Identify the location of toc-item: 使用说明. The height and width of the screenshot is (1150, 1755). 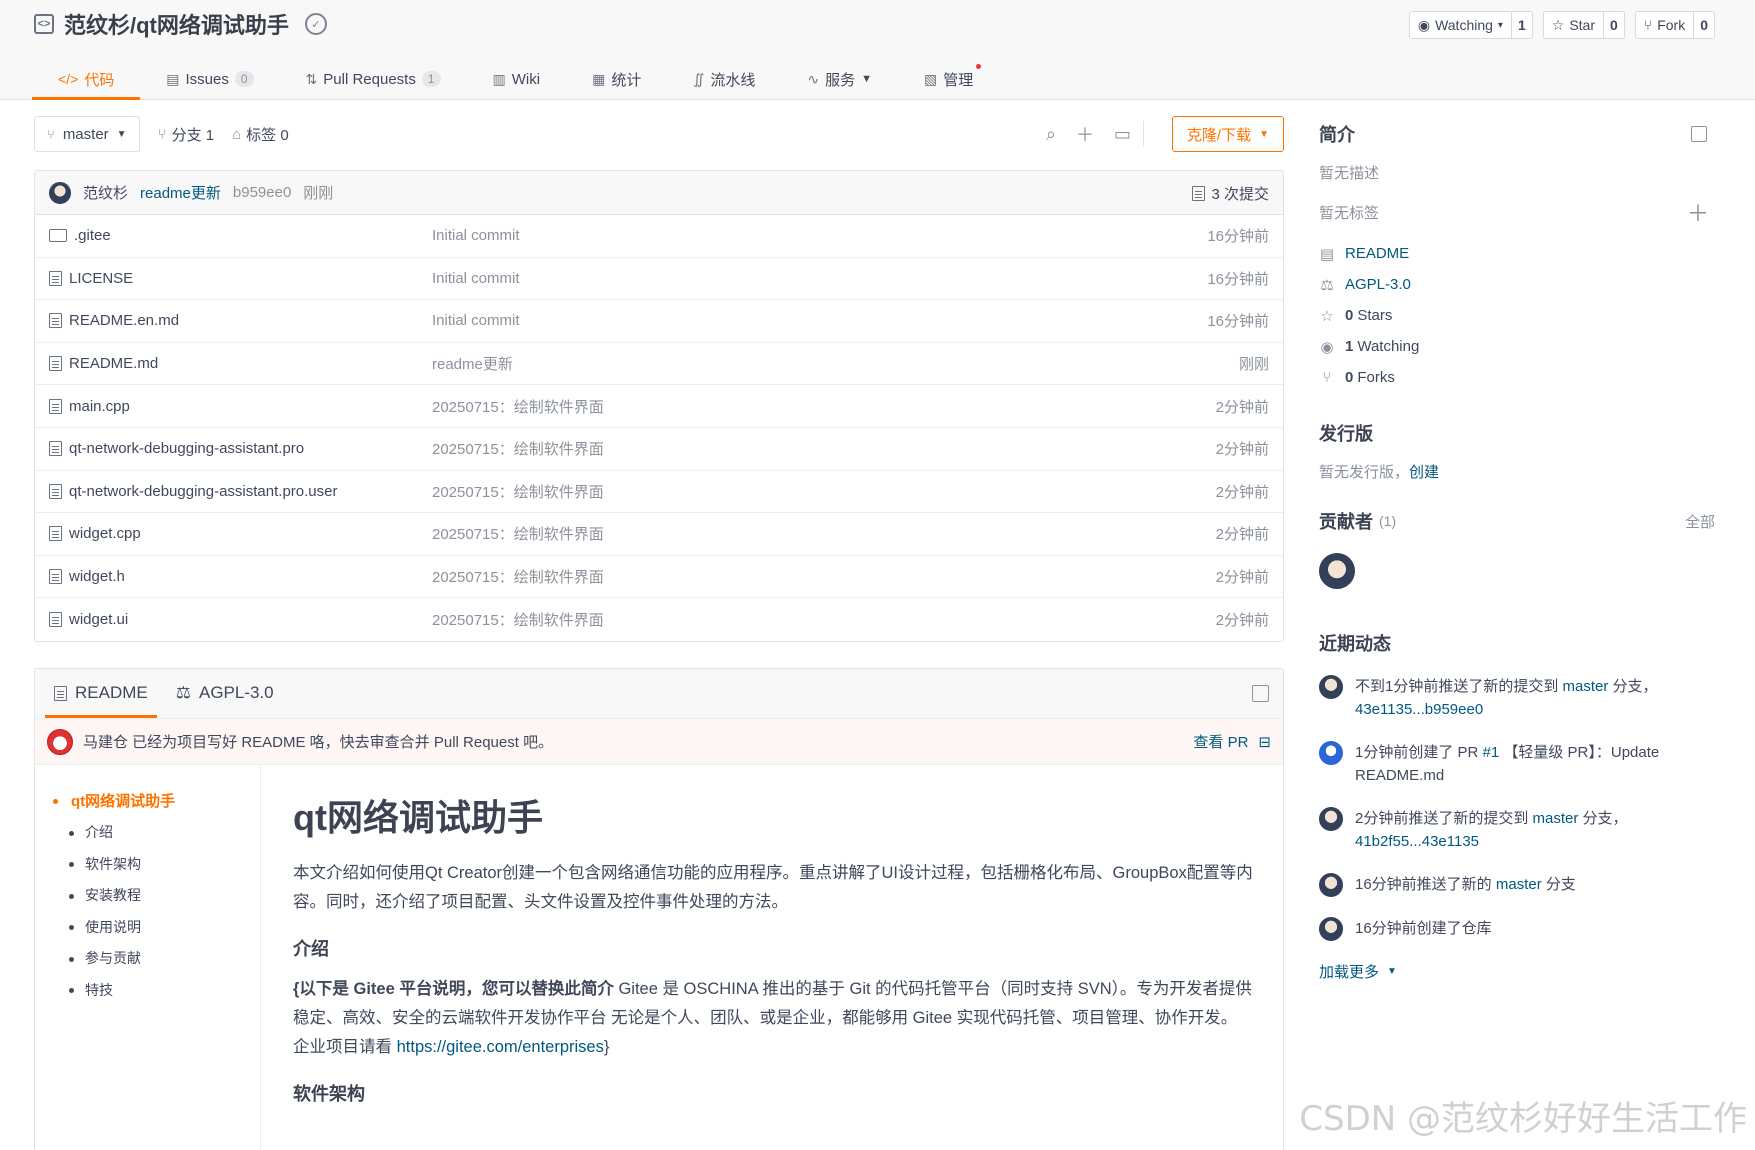
(155, 927).